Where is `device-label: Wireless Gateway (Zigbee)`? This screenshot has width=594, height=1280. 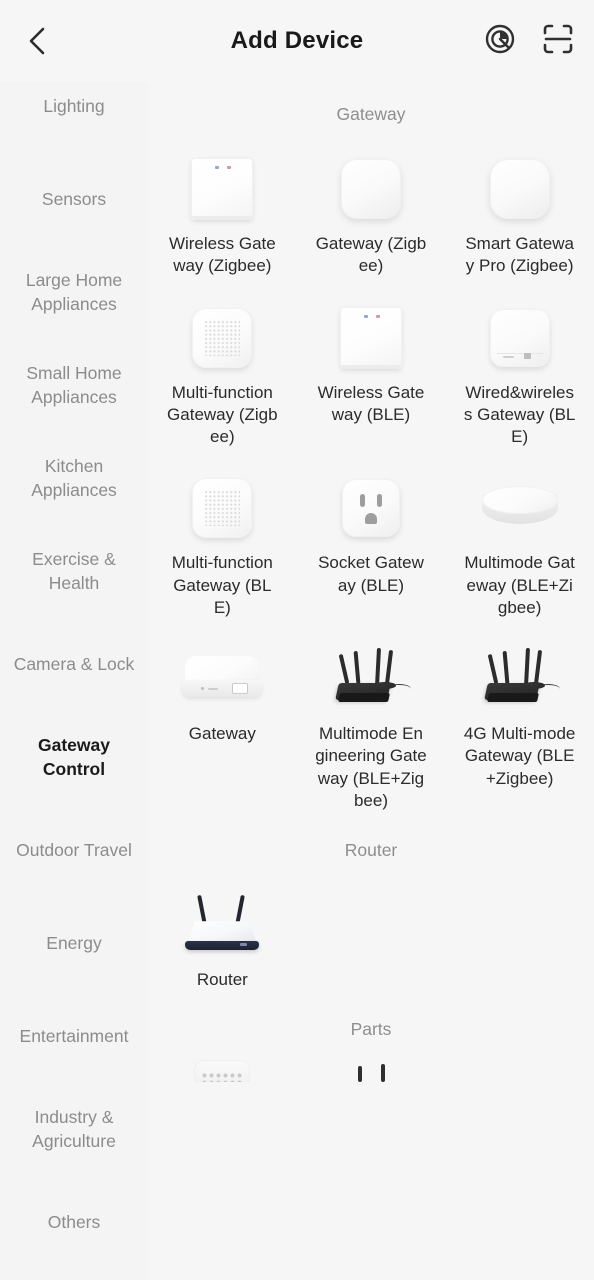 device-label: Wireless Gateway (Zigbee) is located at coordinates (222, 255).